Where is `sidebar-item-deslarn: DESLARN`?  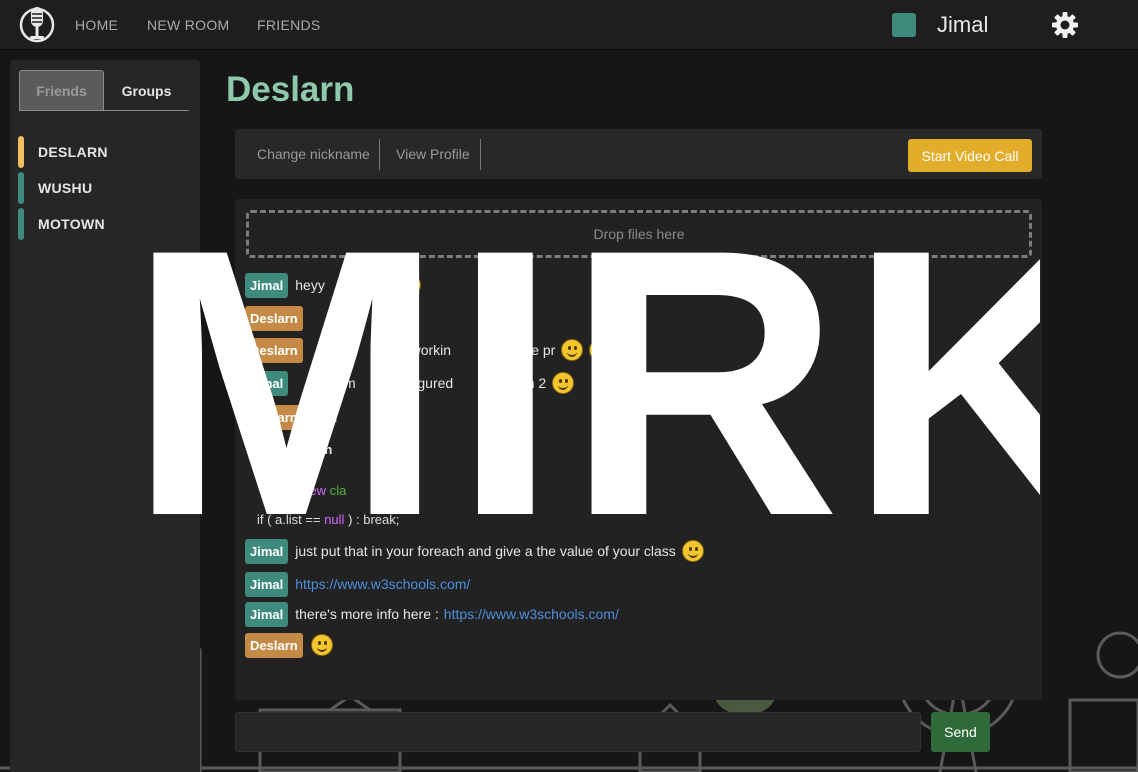 sidebar-item-deslarn: DESLARN is located at coordinates (103, 152).